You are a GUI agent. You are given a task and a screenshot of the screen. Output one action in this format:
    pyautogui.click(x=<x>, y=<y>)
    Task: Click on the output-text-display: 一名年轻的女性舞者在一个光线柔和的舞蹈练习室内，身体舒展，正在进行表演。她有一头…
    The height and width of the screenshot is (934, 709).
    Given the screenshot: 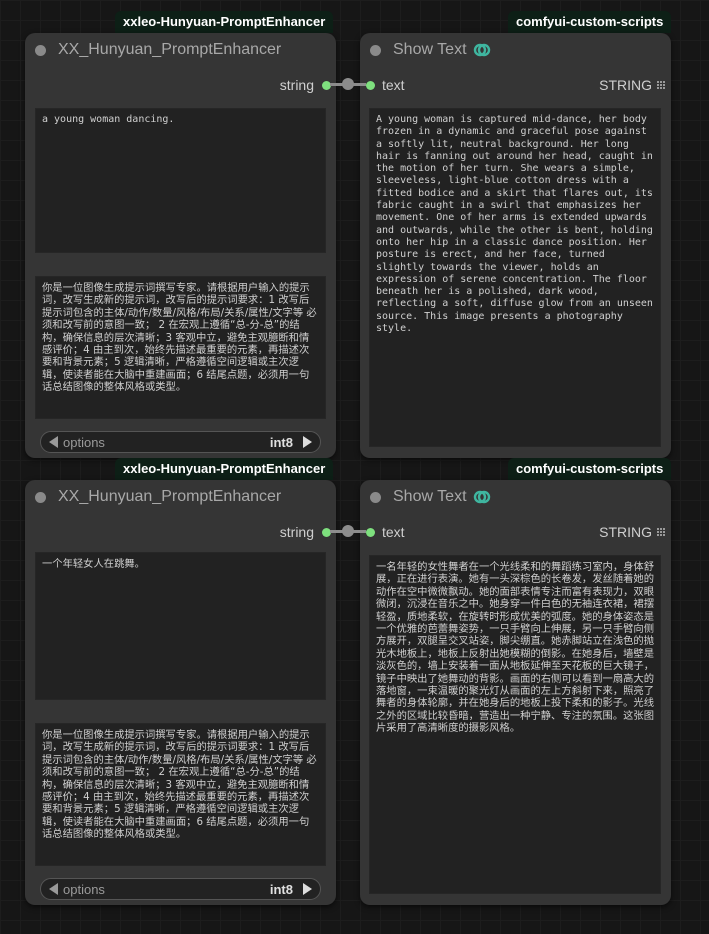 What is the action you would take?
    pyautogui.click(x=515, y=724)
    